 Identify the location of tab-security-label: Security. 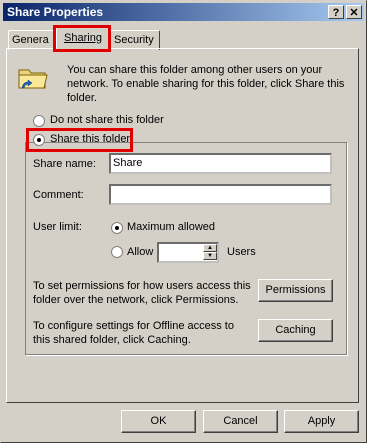
(134, 40).